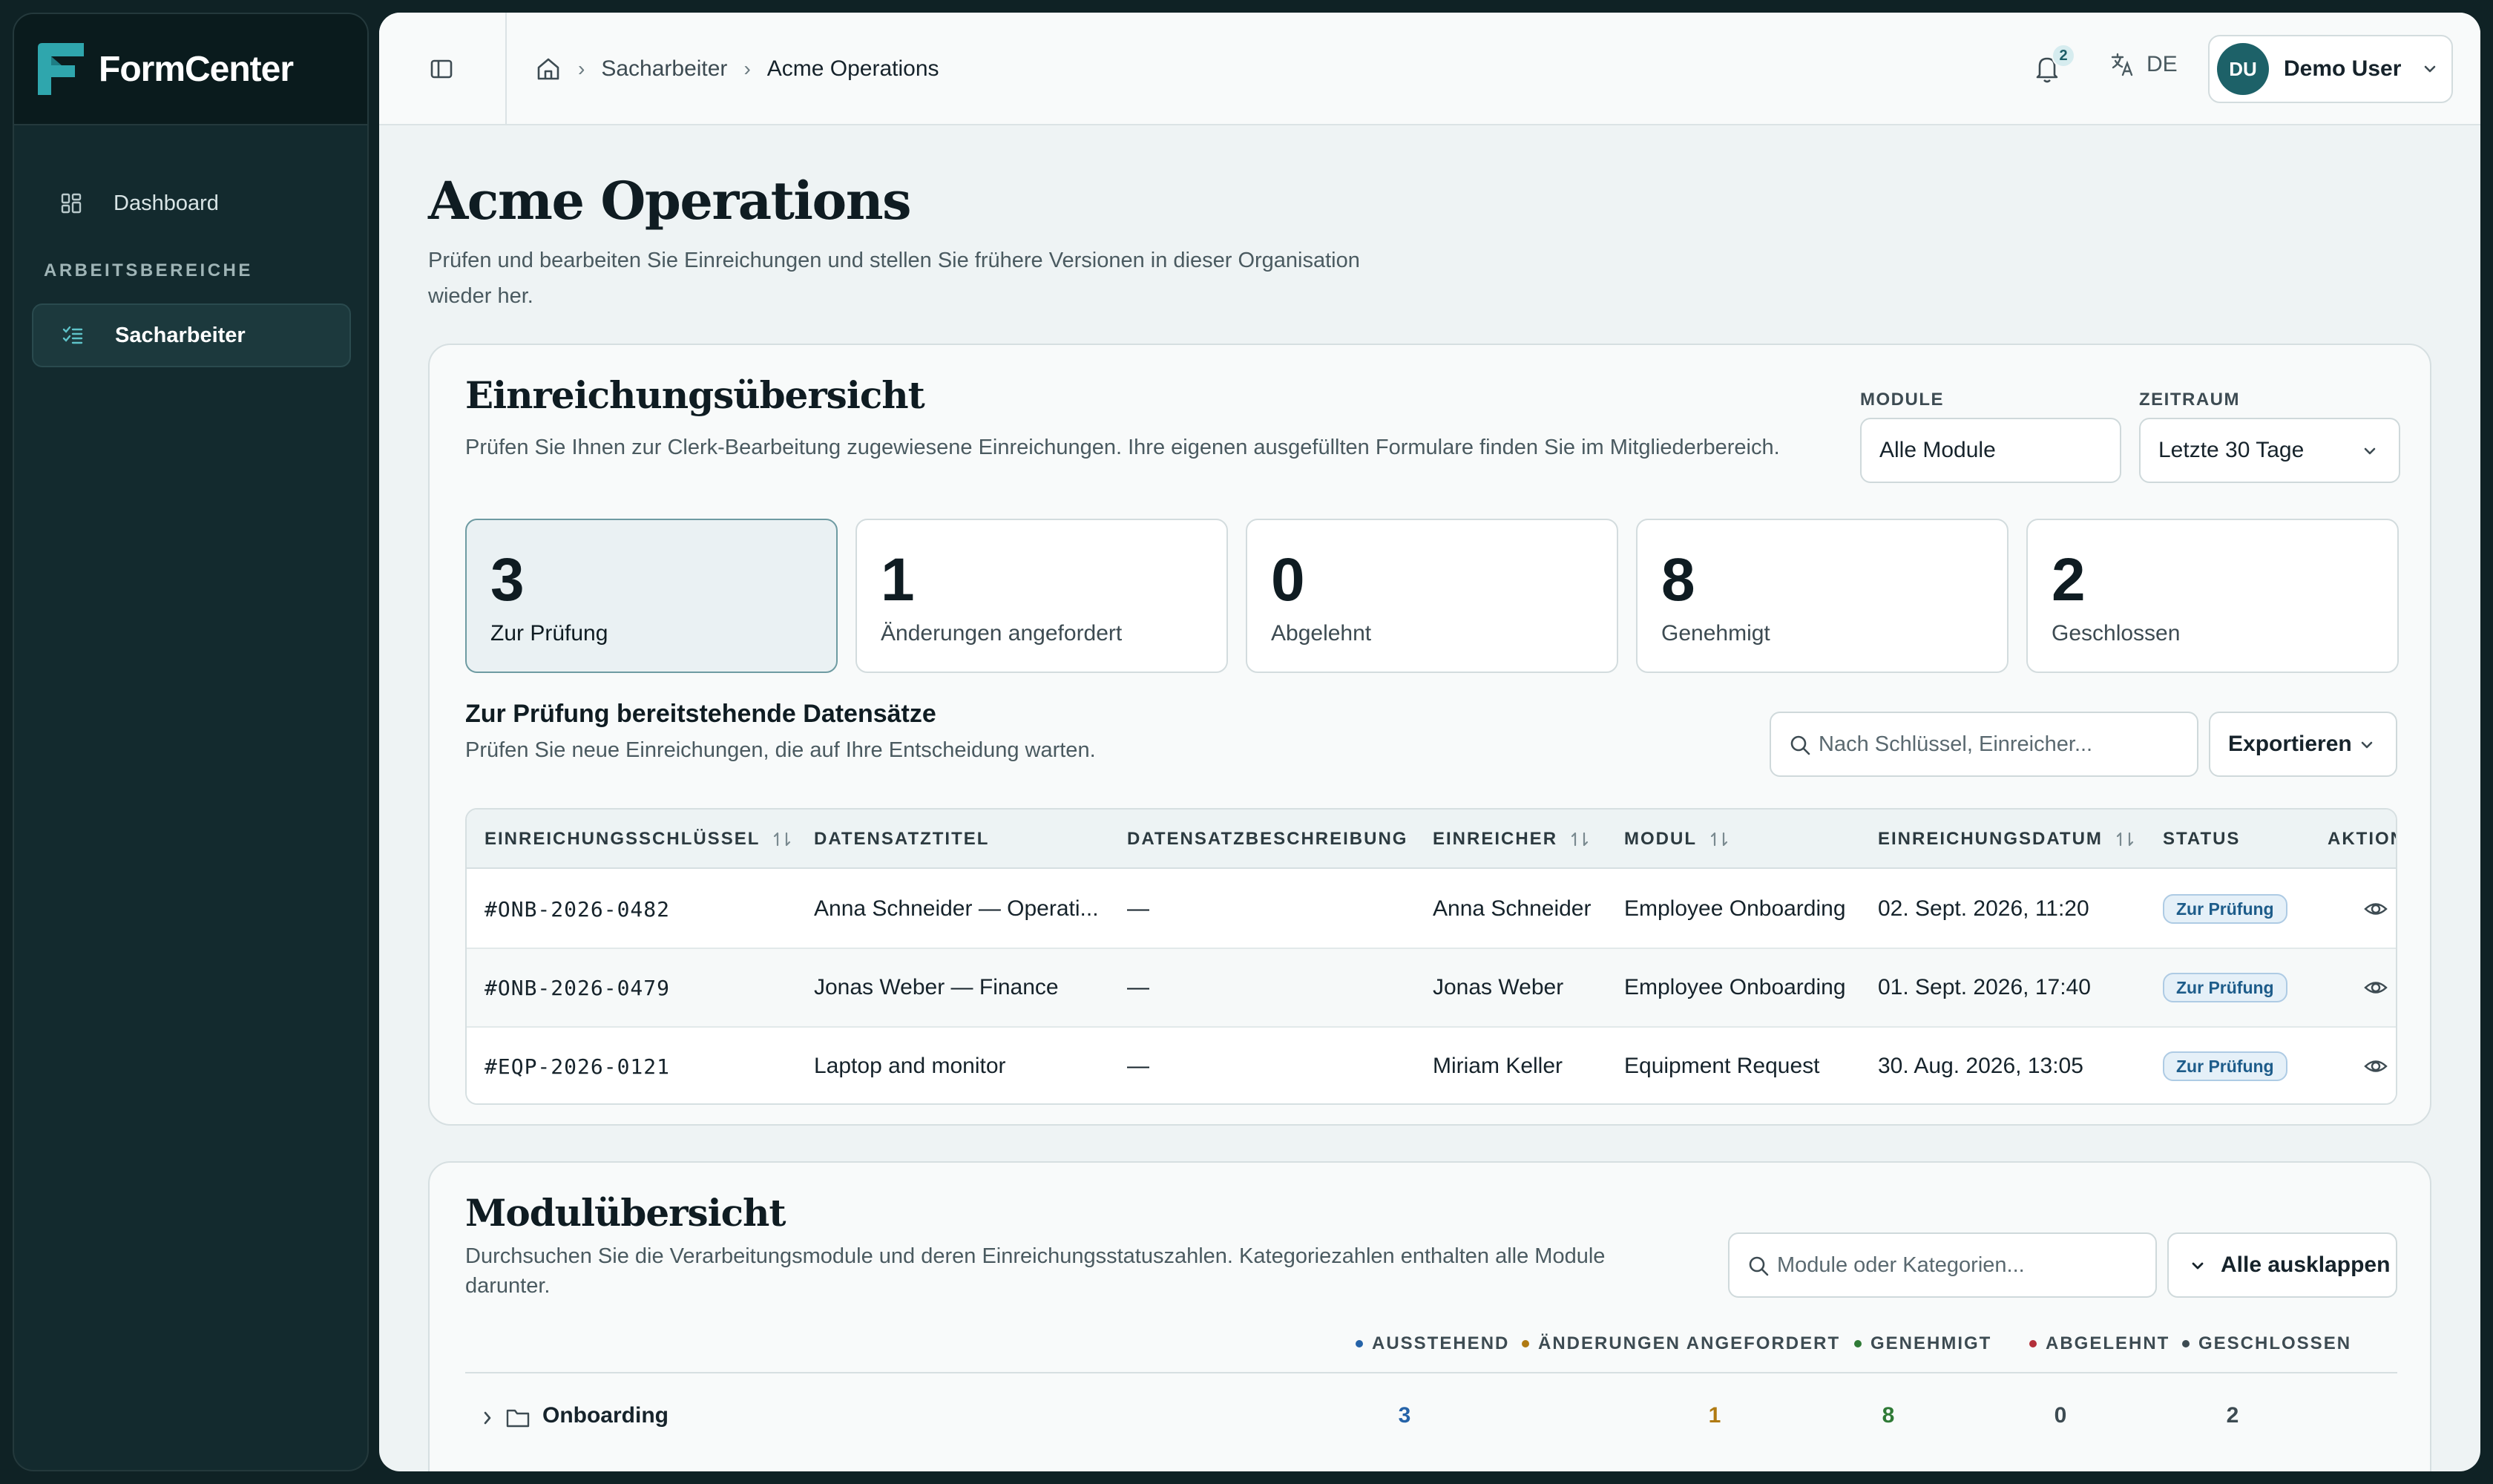 The height and width of the screenshot is (1484, 2493). Describe the element at coordinates (1983, 908) in the screenshot. I see `submission-date: 02. Sept. 2026, 11:20` at that location.